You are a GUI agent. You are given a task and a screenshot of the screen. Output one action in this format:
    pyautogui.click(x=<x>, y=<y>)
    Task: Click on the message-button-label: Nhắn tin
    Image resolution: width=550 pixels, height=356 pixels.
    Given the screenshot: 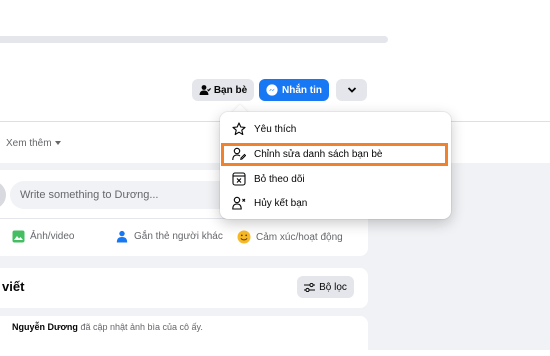 What is the action you would take?
    pyautogui.click(x=302, y=90)
    